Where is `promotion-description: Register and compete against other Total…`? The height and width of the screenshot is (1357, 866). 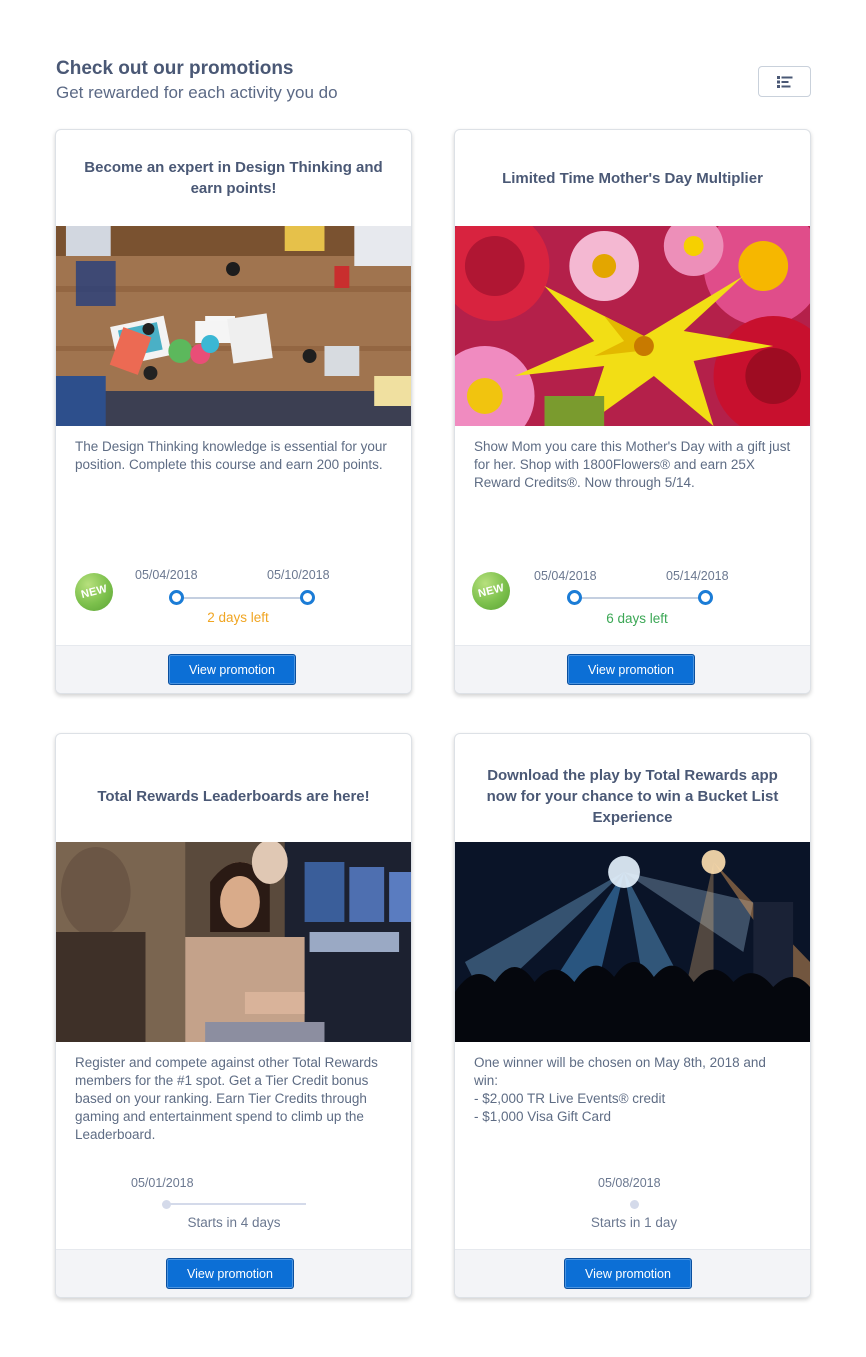
promotion-description: Register and compete against other Total… is located at coordinates (226, 1098).